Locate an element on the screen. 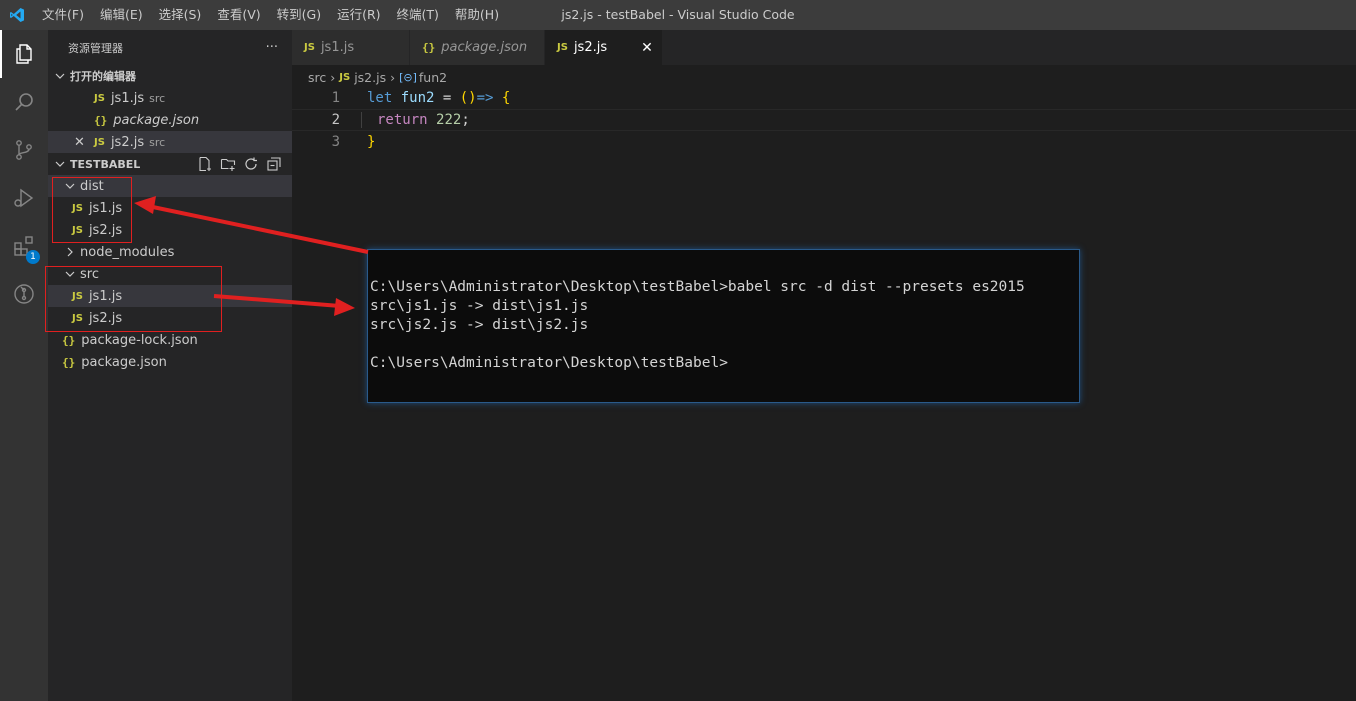 The width and height of the screenshot is (1356, 701). tab-label: js2.js is located at coordinates (590, 47).